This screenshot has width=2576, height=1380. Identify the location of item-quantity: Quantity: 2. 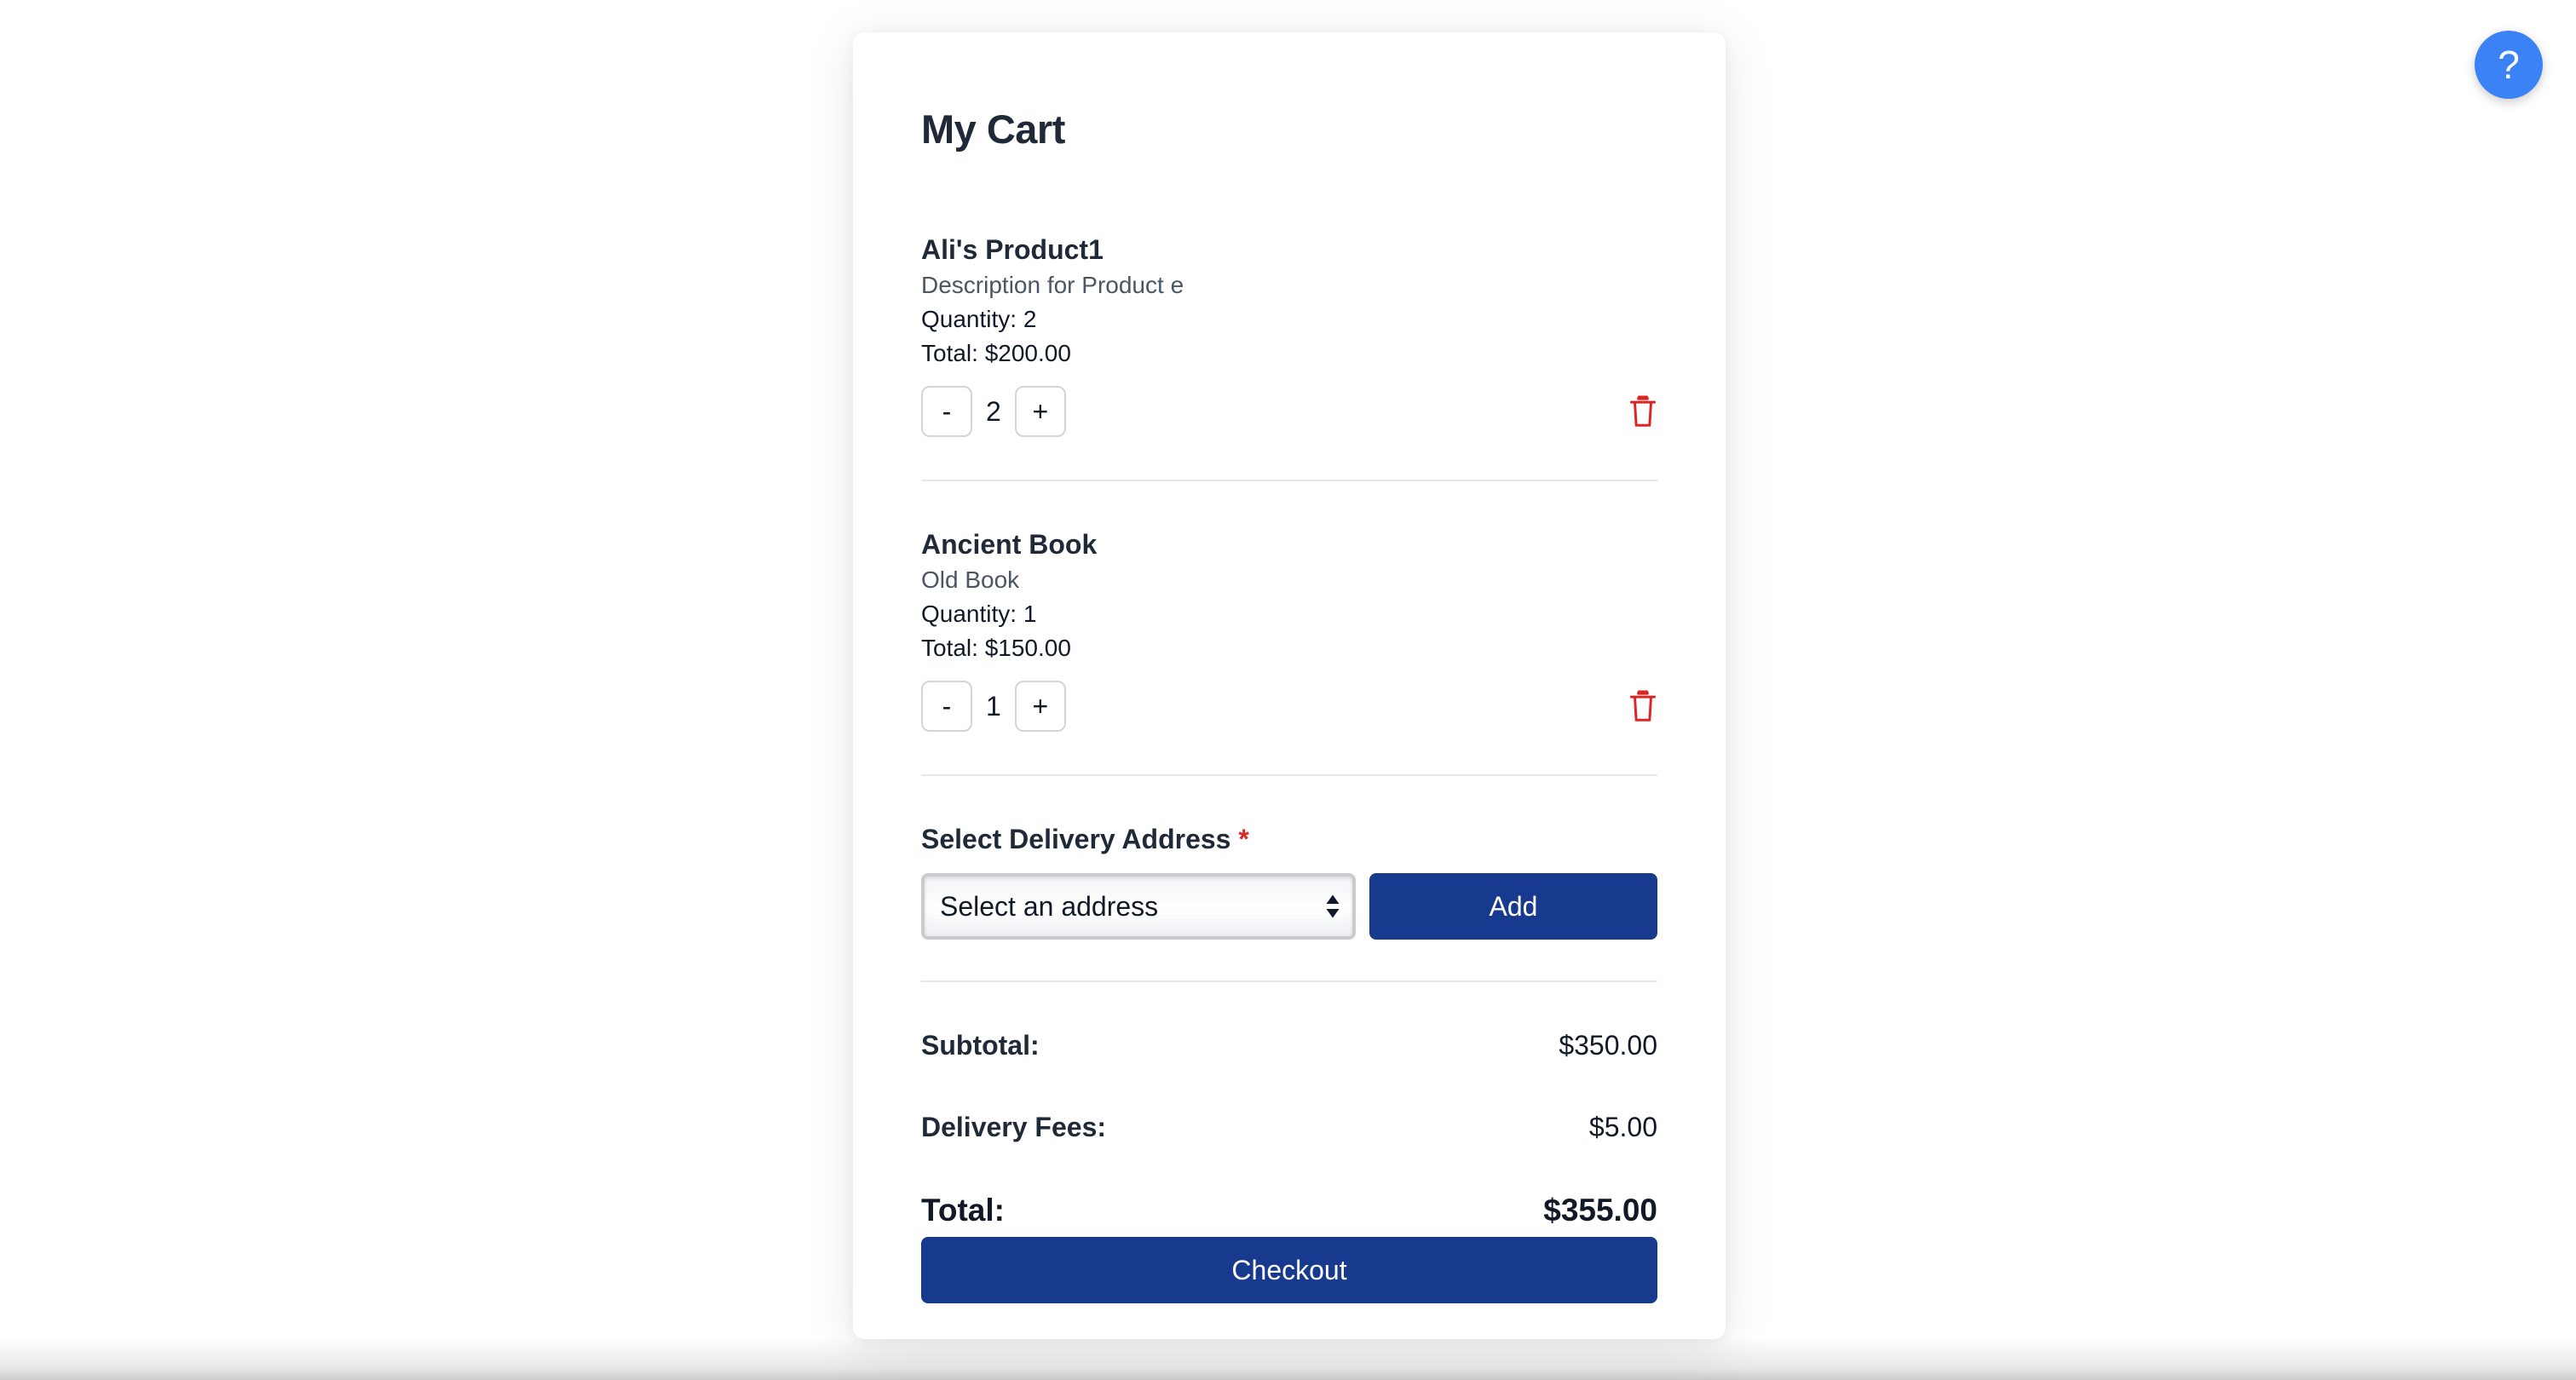
(979, 319).